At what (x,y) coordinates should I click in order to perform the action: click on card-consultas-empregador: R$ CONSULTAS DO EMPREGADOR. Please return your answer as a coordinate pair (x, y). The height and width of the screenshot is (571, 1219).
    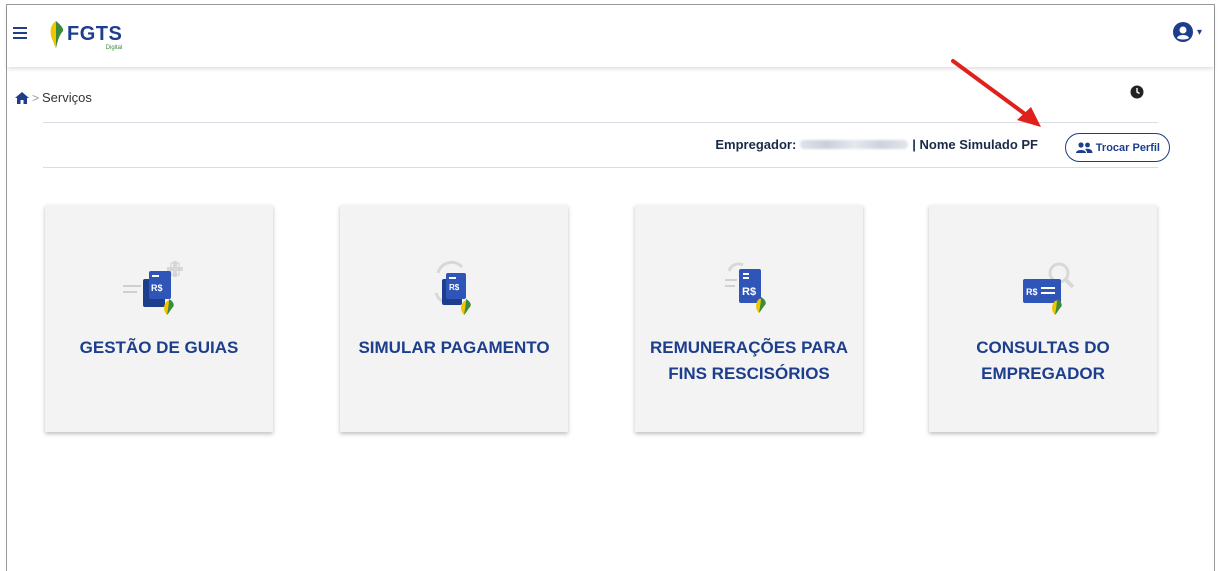
    Looking at the image, I should click on (1043, 318).